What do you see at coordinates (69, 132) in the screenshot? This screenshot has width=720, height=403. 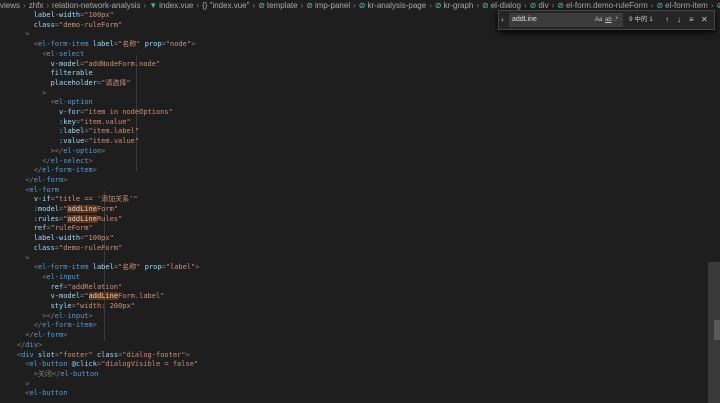 I see `code-line: :label="item.label"` at bounding box center [69, 132].